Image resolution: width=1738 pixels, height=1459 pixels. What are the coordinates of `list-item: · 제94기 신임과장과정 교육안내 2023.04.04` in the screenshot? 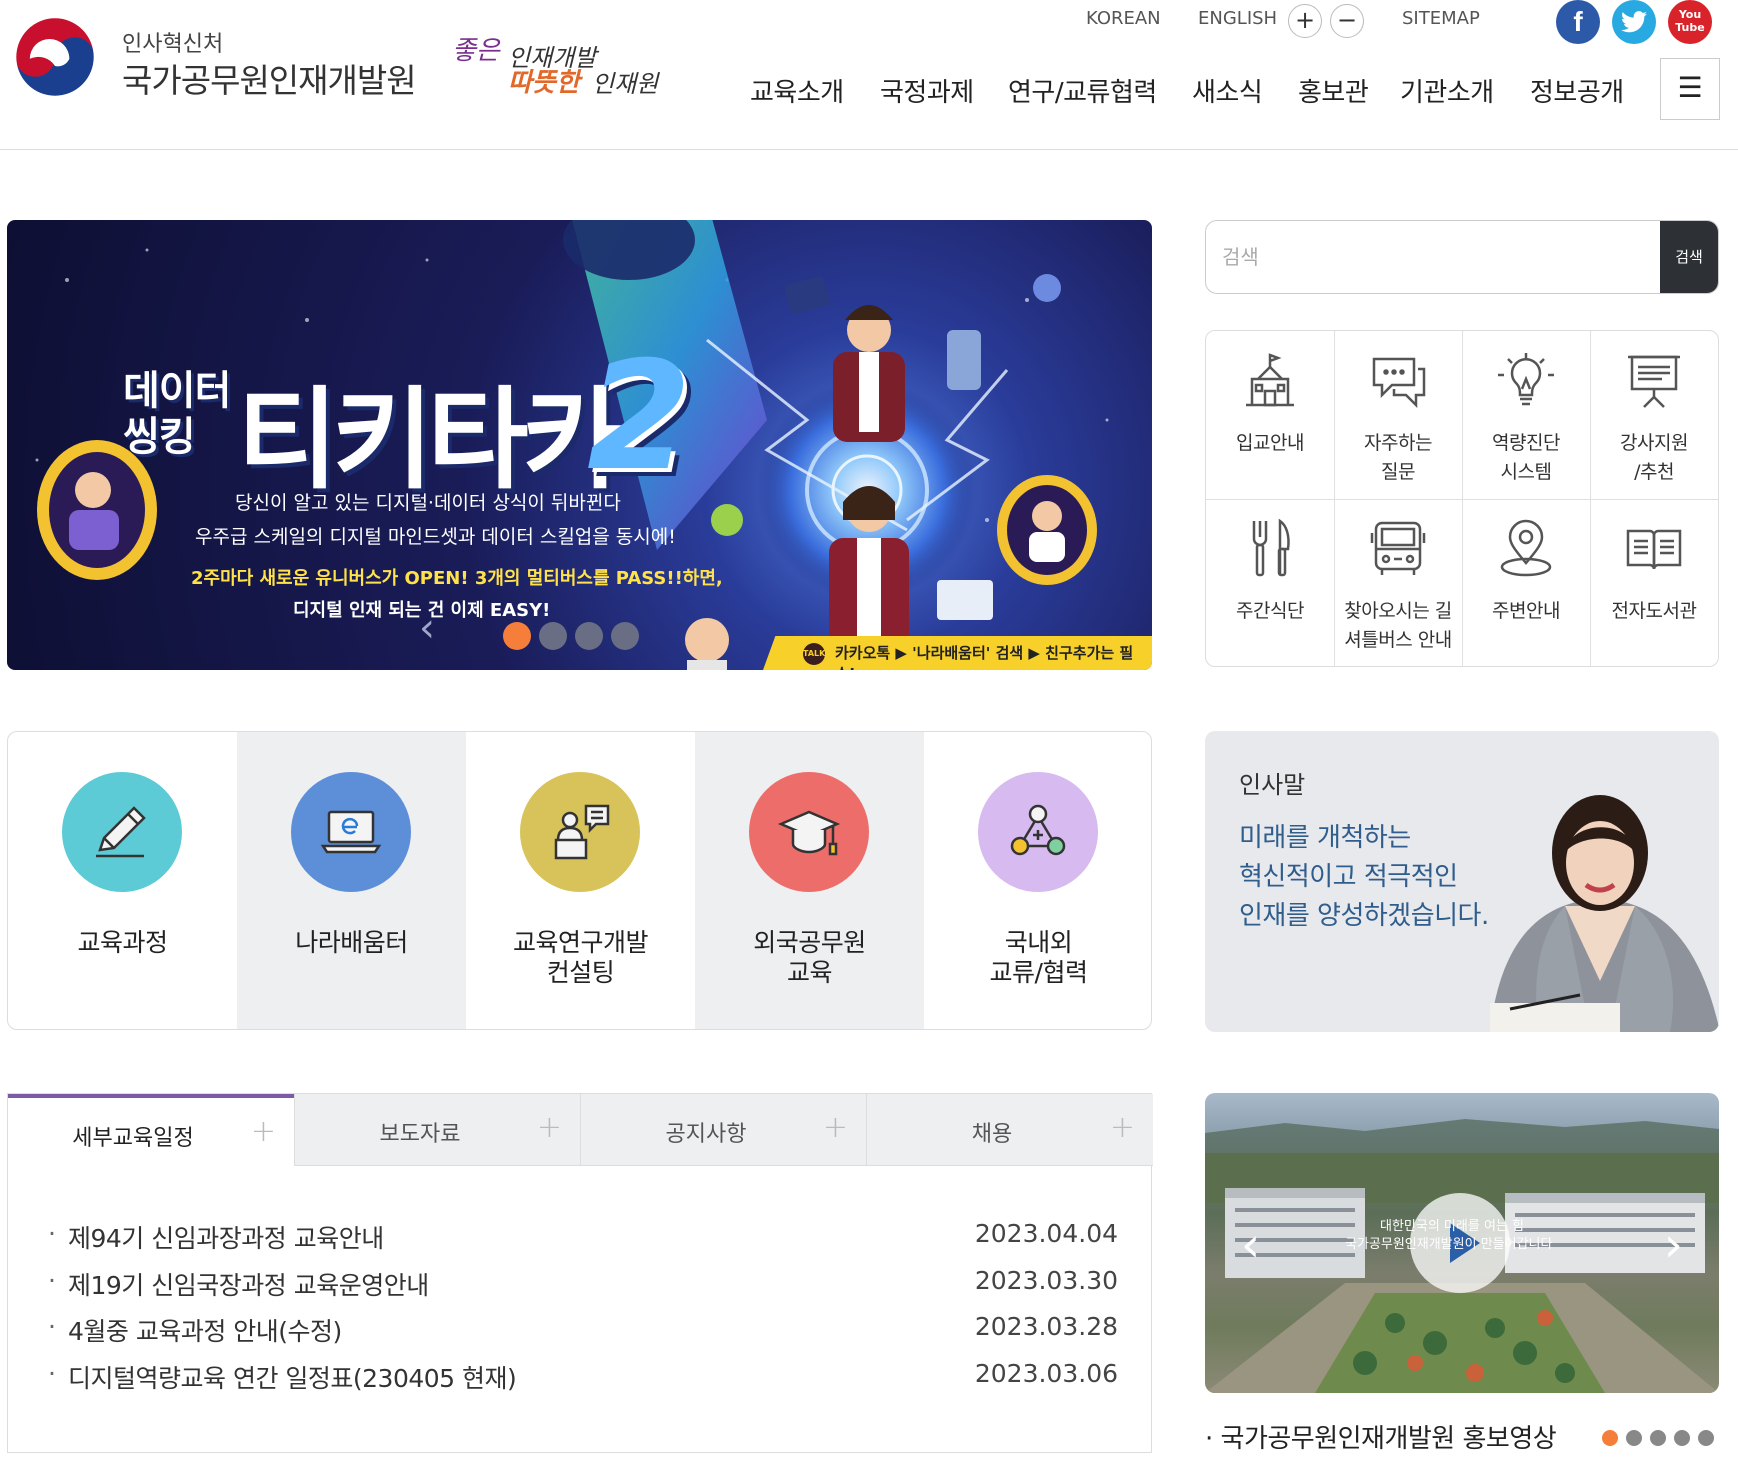 It's located at (583, 1239).